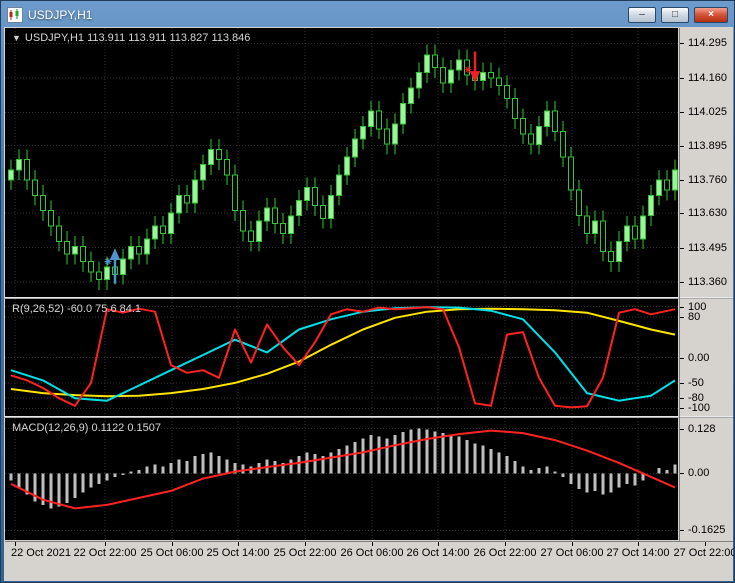 Image resolution: width=735 pixels, height=583 pixels. Describe the element at coordinates (707, 78) in the screenshot. I see `axis-price-label: 114.160` at that location.